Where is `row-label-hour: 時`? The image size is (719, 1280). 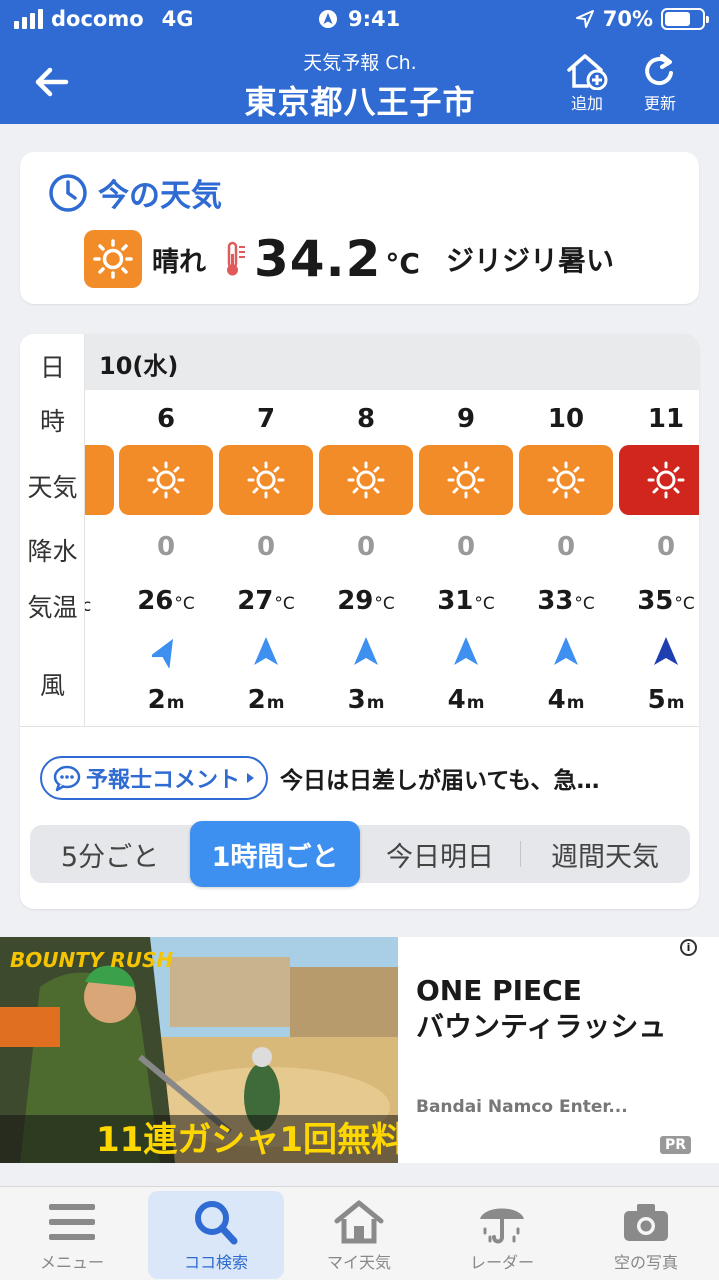
row-label-hour: 時 is located at coordinates (52, 421).